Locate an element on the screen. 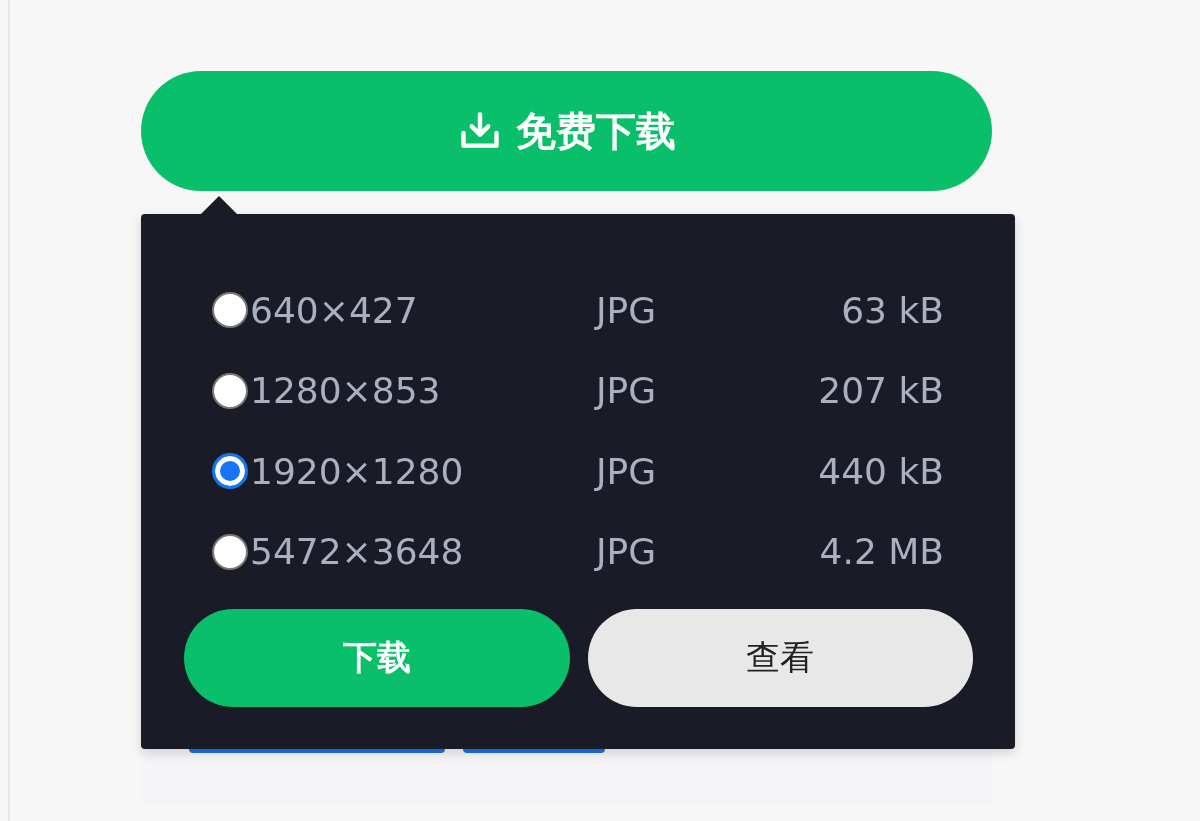 Image resolution: width=1200 pixels, height=821 pixels. file-size-text: 440 kB is located at coordinates (880, 471).